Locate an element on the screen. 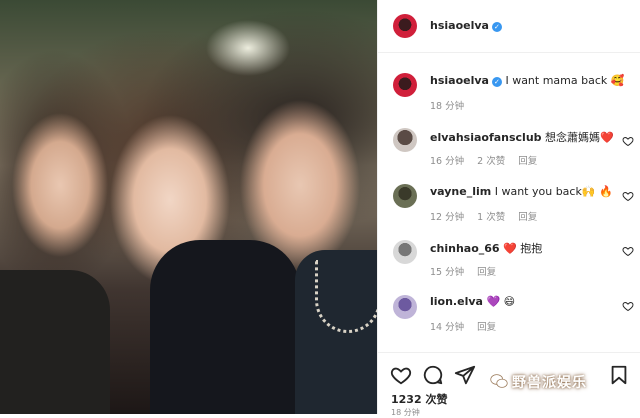  comment-meta: 14 分钟 回复 is located at coordinates (468, 326).